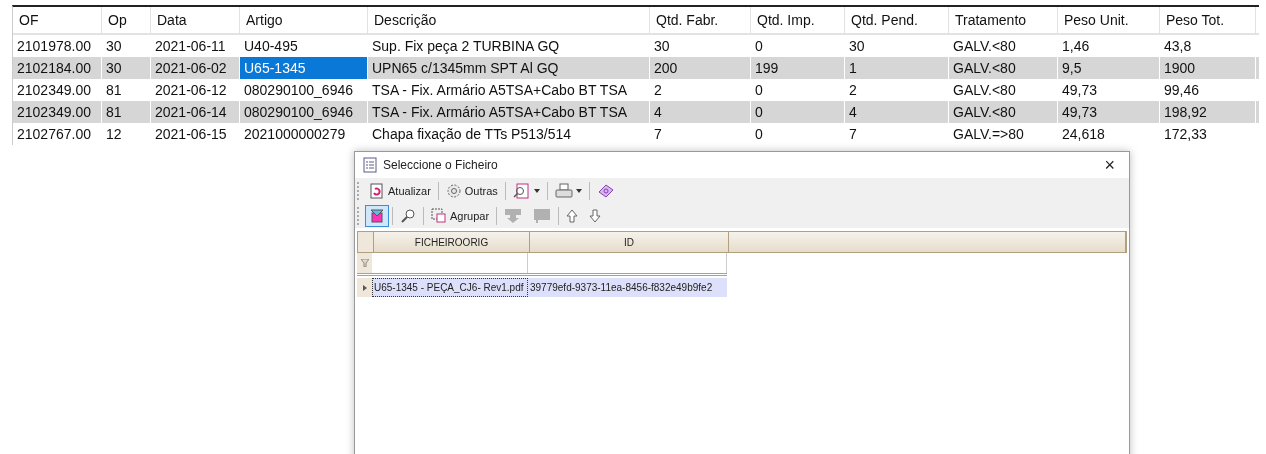 The image size is (1266, 454). Describe the element at coordinates (195, 134) in the screenshot. I see `table-cell: 2021-06-15` at that location.